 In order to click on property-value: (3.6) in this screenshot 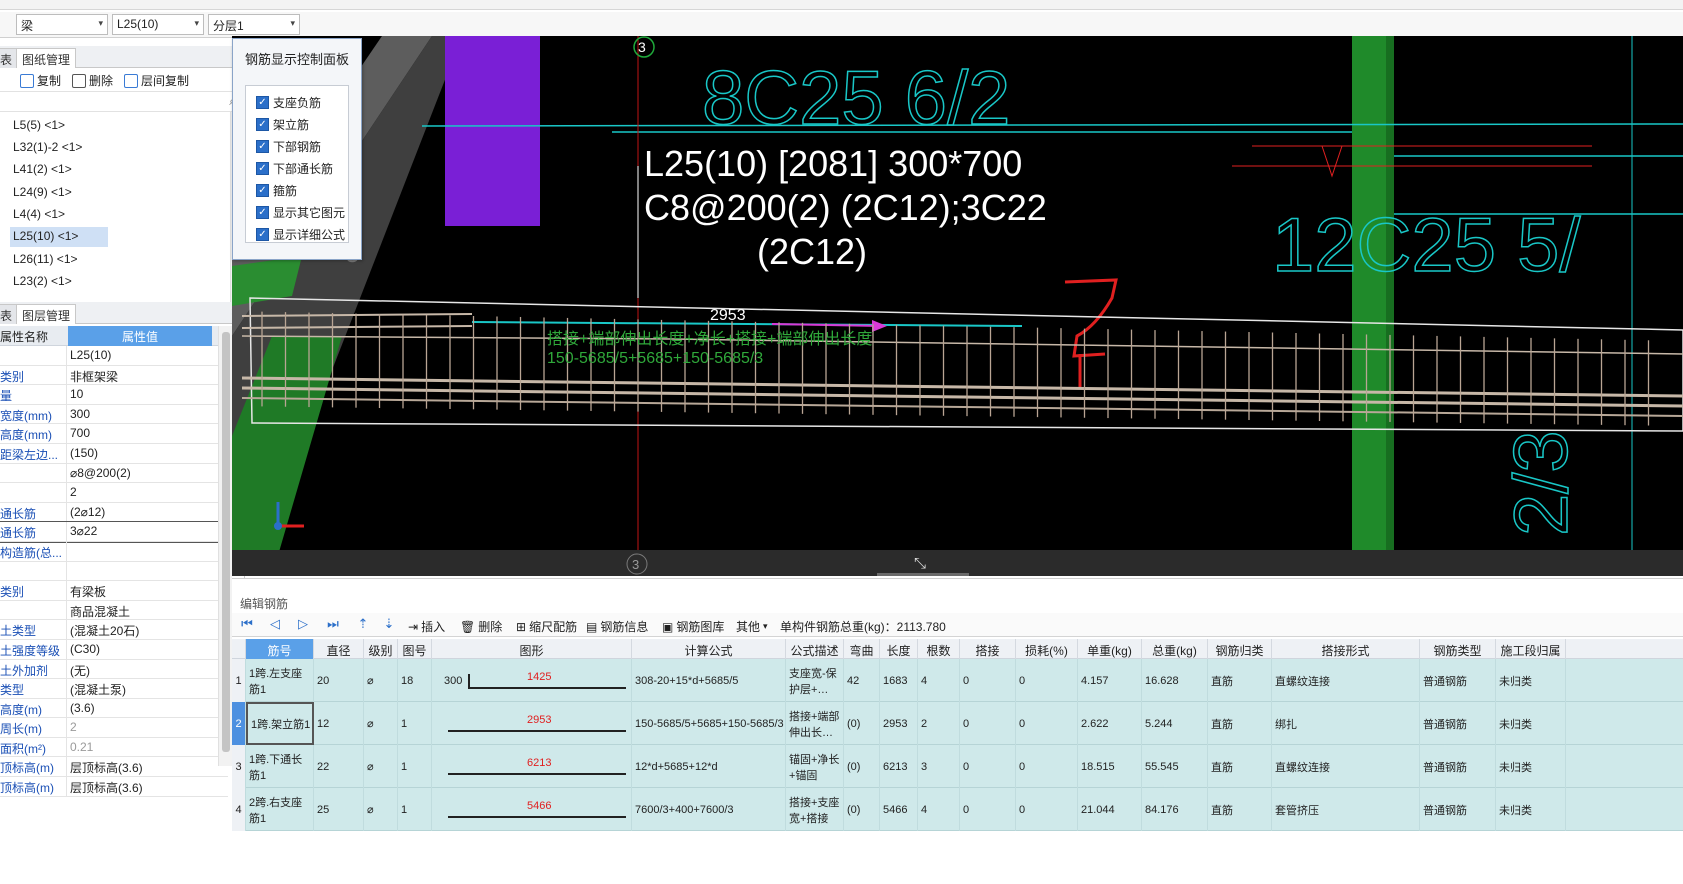, I will do `click(140, 708)`.